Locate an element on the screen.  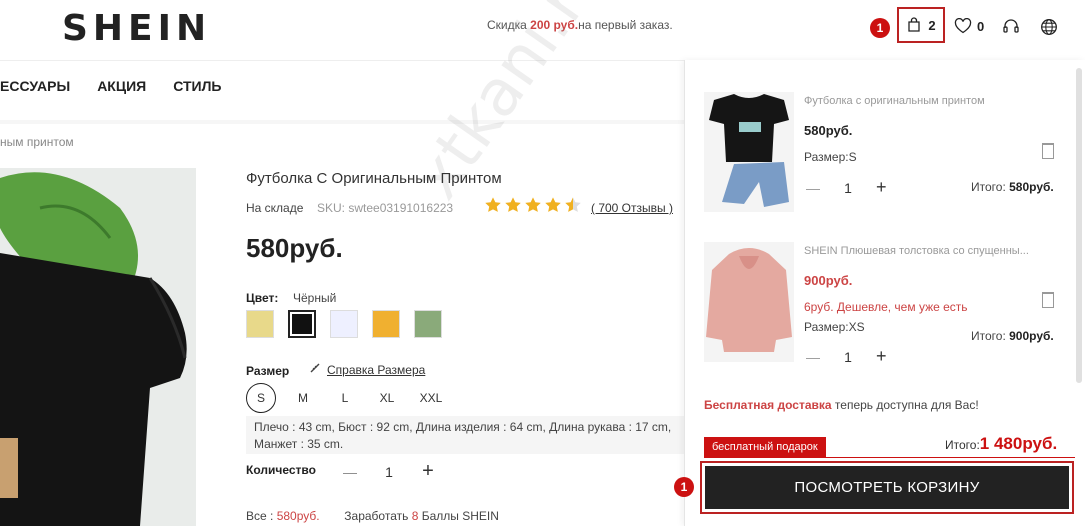
main-nav: ЕССУАРЫ АКЦИЯ СТИЛЬ is located at coordinates (110, 86).